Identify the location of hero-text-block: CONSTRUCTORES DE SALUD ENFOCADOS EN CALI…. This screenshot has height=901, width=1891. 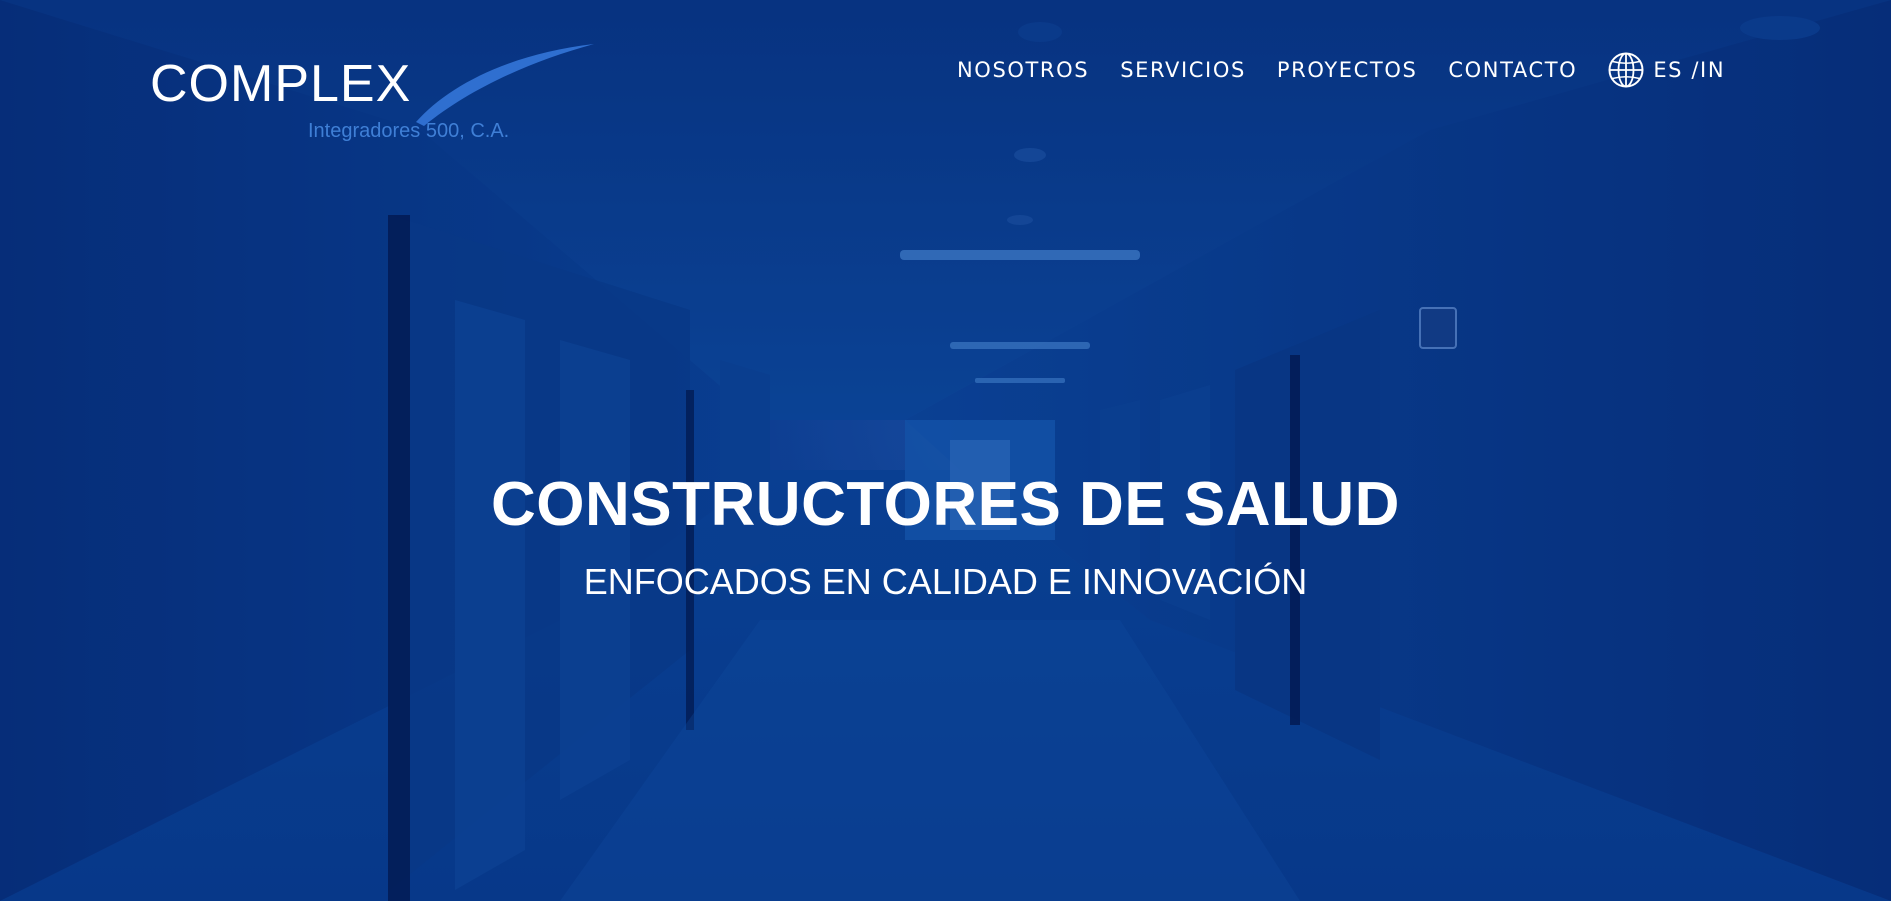
(945, 536).